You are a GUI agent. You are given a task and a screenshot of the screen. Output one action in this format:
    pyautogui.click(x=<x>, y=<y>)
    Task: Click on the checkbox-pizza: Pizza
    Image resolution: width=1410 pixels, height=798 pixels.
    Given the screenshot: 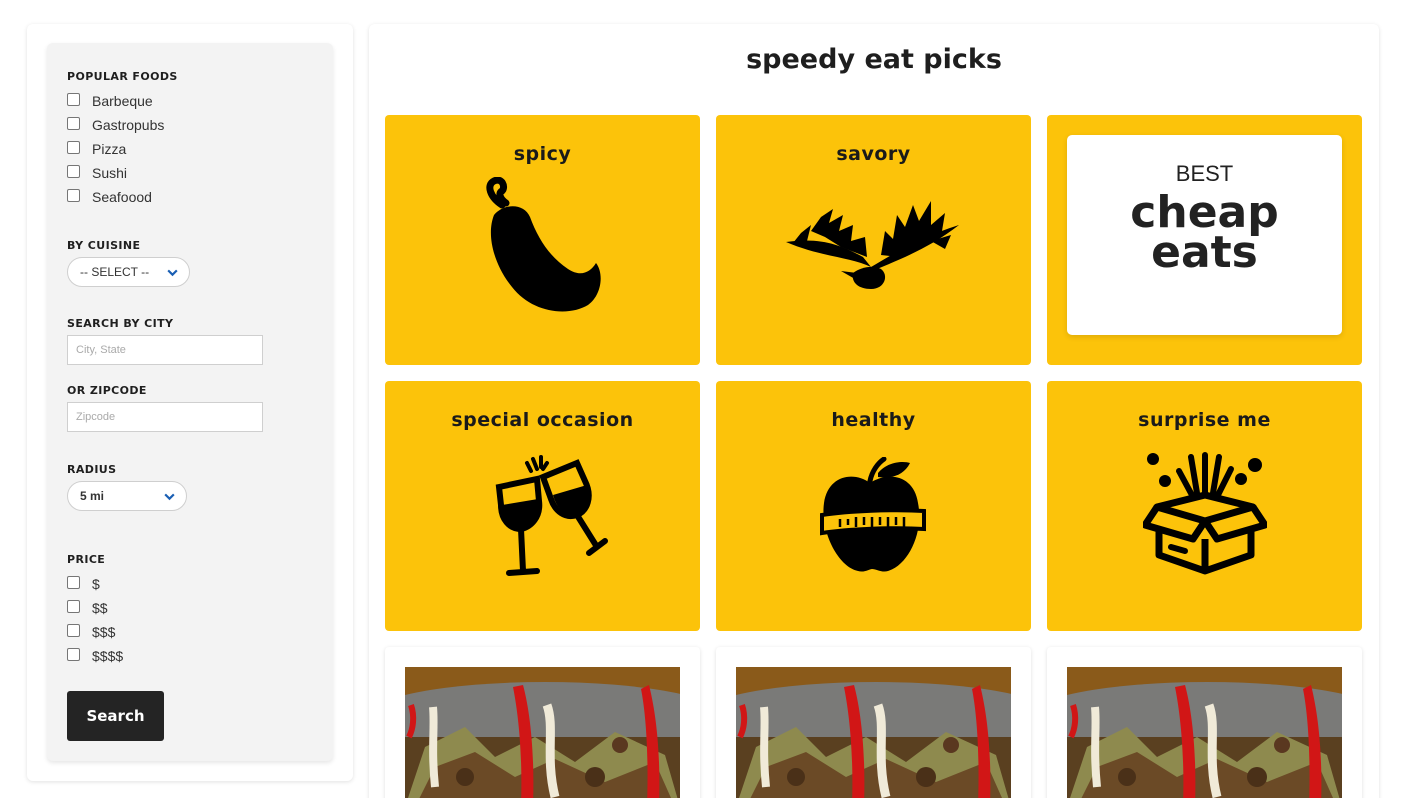 What is the action you would take?
    pyautogui.click(x=96, y=149)
    